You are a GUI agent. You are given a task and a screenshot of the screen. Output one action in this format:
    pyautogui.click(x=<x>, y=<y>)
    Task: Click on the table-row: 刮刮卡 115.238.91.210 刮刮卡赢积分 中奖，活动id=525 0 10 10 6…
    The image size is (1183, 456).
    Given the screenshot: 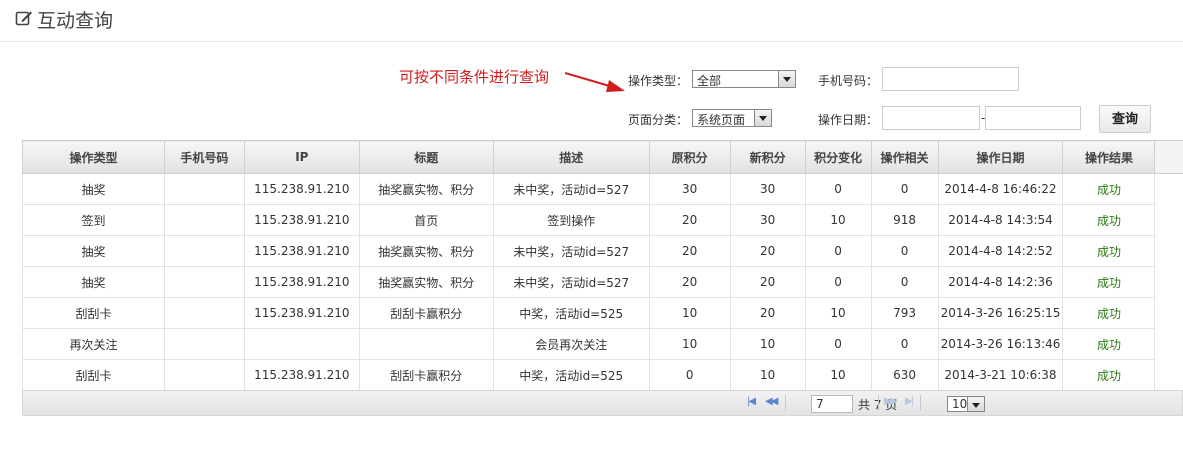 What is the action you would take?
    pyautogui.click(x=602, y=375)
    